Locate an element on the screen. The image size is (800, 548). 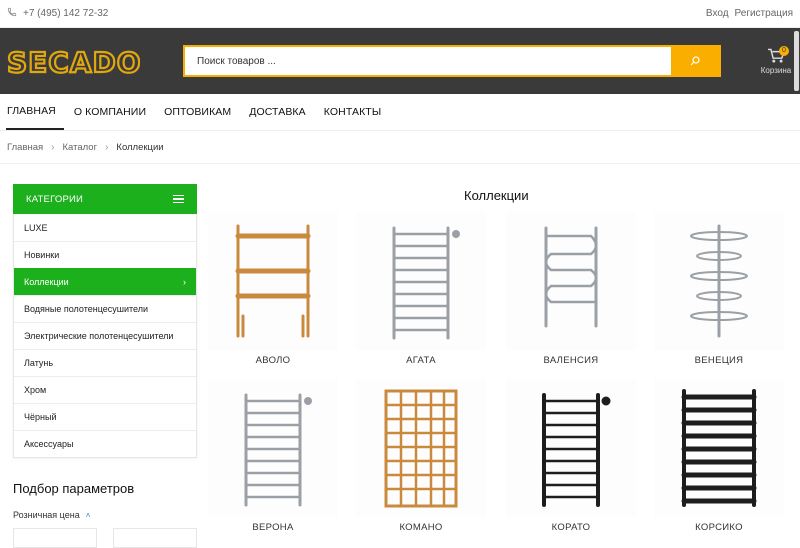
breadcrumb: Главная › Каталог › Коллекции is located at coordinates (400, 147).